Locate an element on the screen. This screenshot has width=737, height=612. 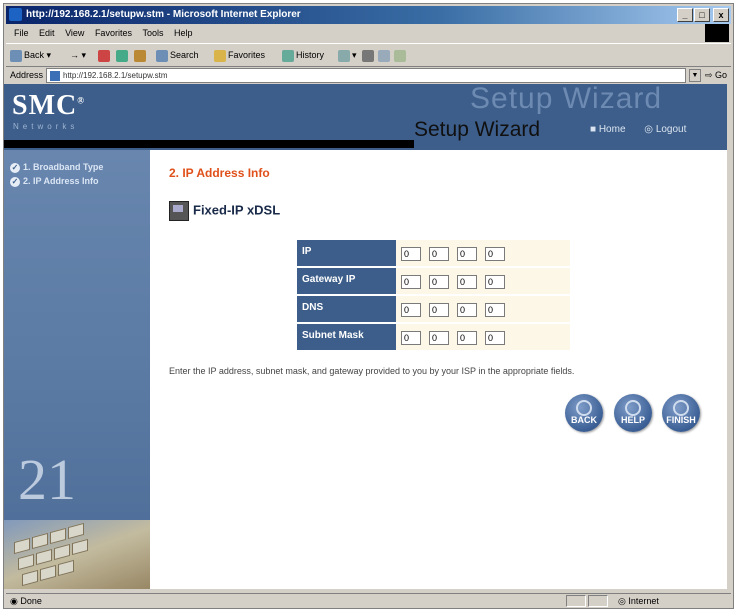
menu-bar: File Edit View Favorites Tools Help is located at coordinates (368, 33).